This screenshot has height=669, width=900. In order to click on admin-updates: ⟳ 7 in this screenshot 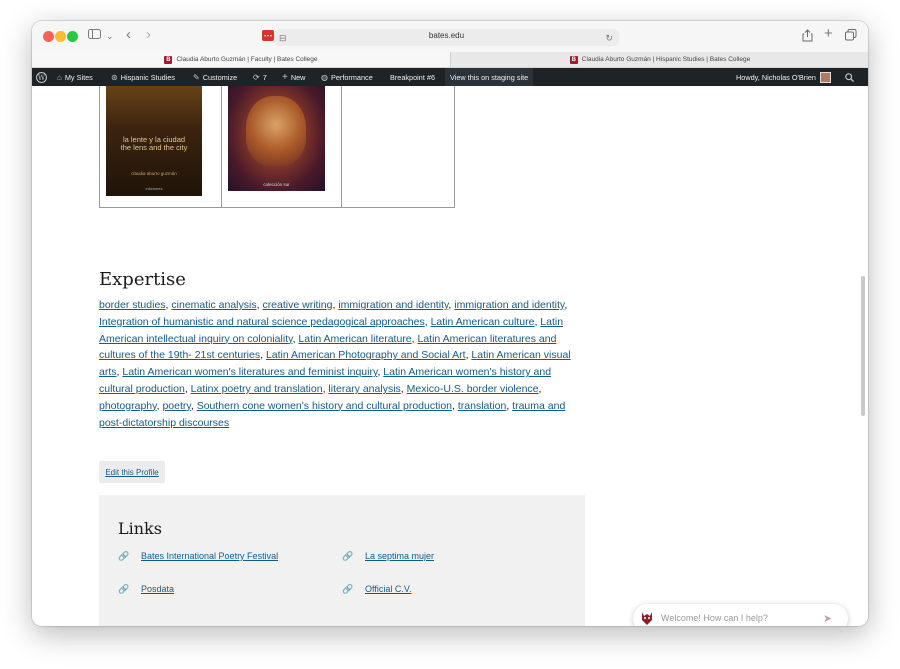, I will do `click(260, 77)`.